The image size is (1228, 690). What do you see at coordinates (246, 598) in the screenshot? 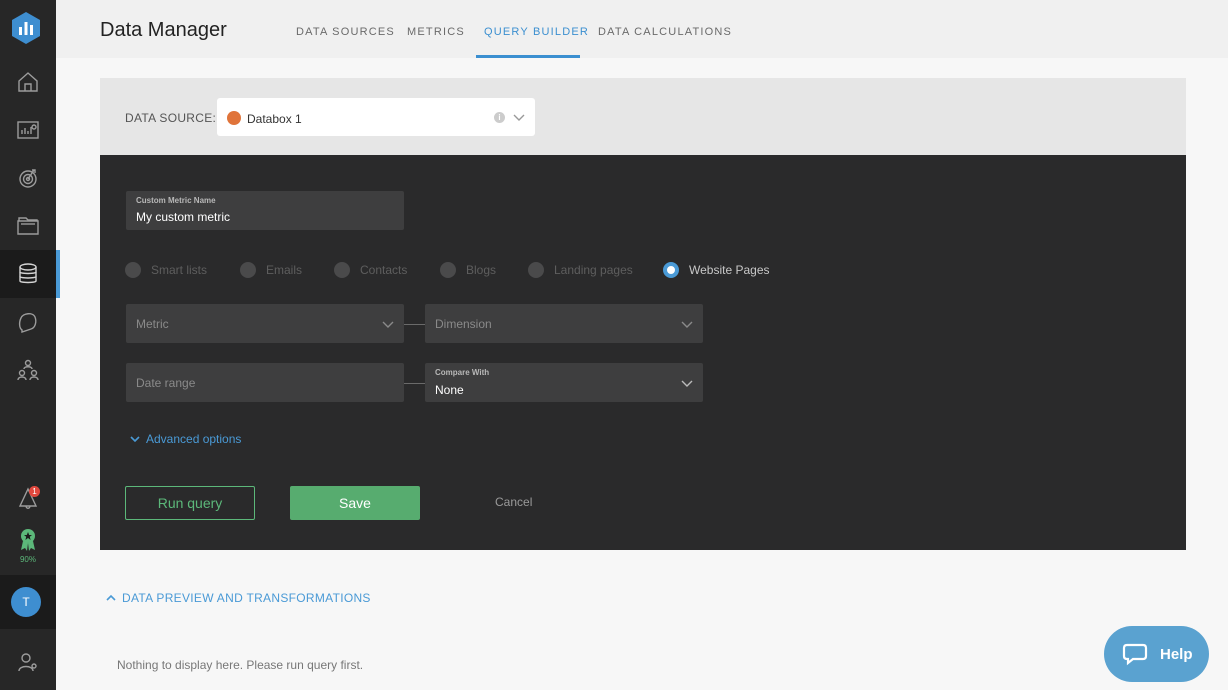
I see `data-preview-label: DATA PREVIEW AND TRANSFORMATIONS` at bounding box center [246, 598].